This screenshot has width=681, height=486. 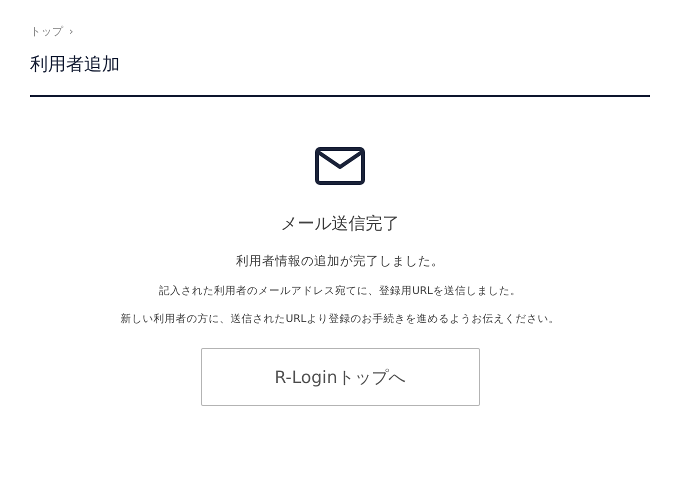 I want to click on note-text: 記入された利用者のメールアドレス宛てに、登録用URLを送信しました。, so click(x=340, y=291).